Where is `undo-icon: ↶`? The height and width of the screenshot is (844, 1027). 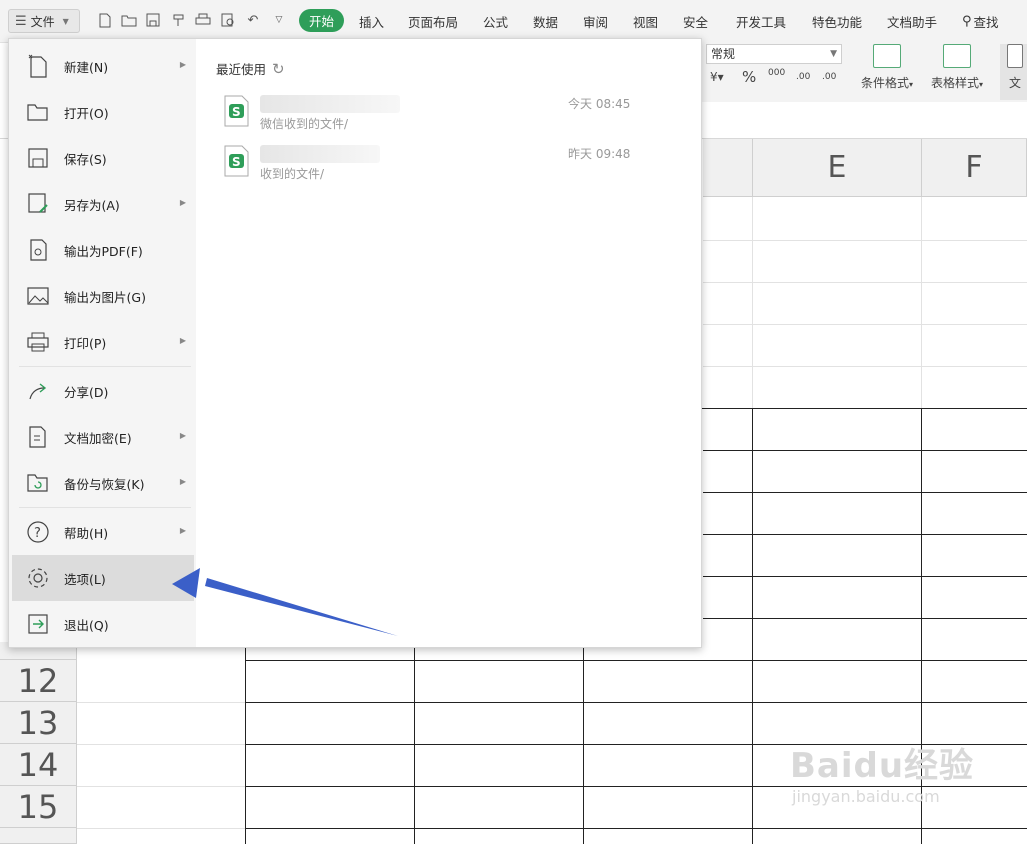 undo-icon: ↶ is located at coordinates (253, 20).